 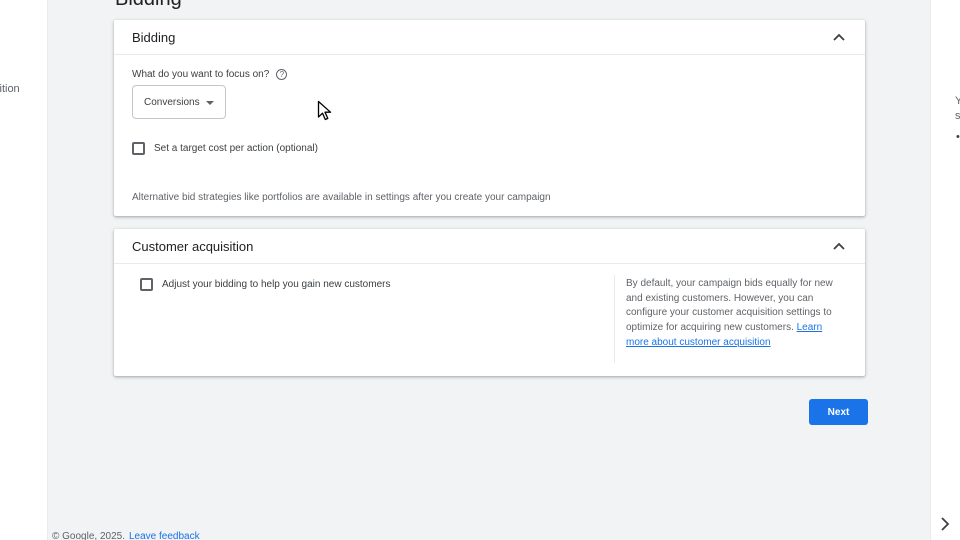 I want to click on target-cost-checkbox, so click(x=138, y=148).